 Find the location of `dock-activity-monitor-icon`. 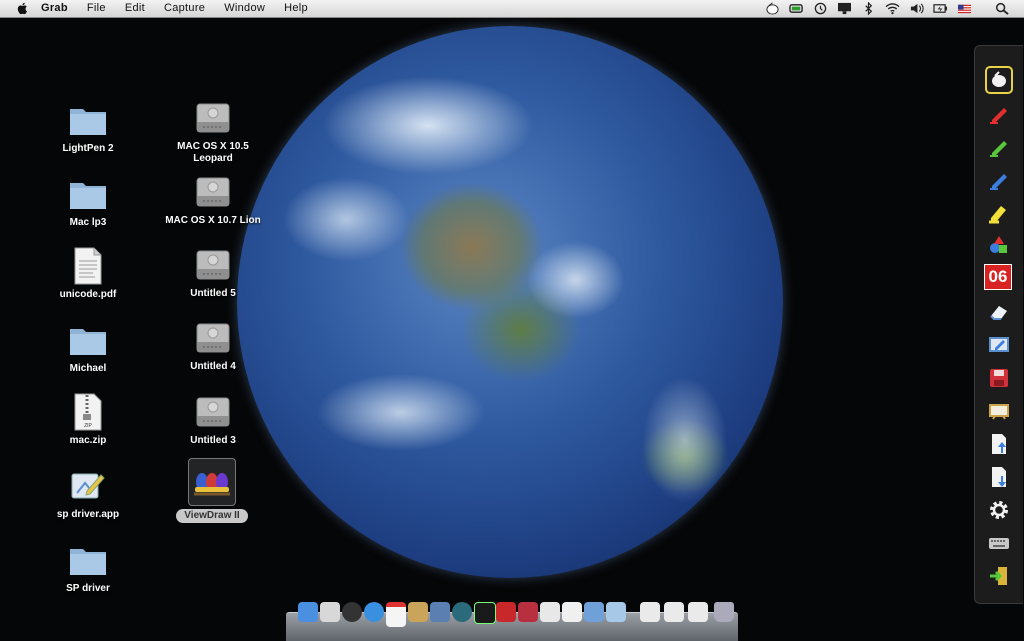

dock-activity-monitor-icon is located at coordinates (485, 613).